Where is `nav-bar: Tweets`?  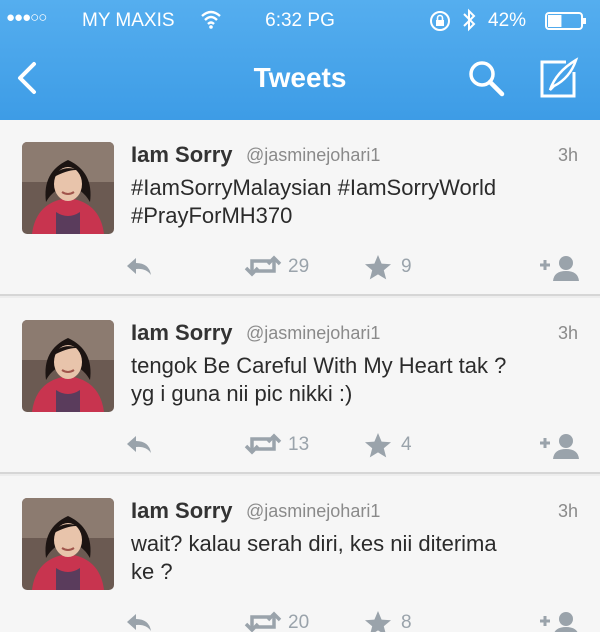
nav-bar: Tweets is located at coordinates (300, 81).